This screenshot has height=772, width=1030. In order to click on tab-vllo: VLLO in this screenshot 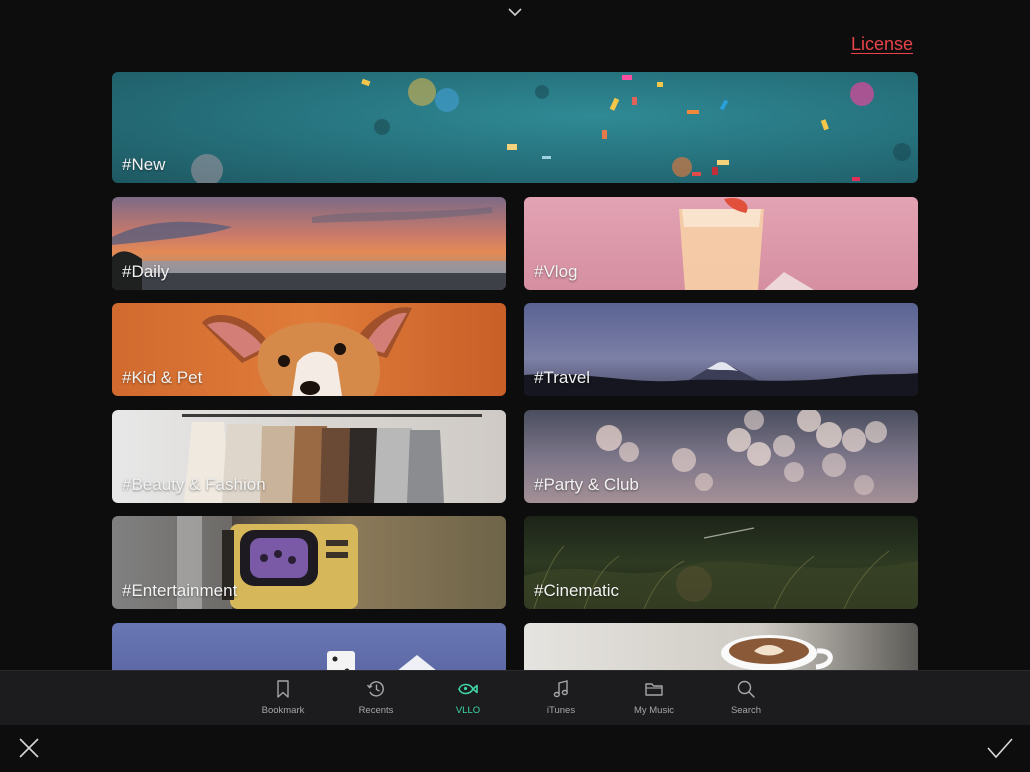, I will do `click(468, 700)`.